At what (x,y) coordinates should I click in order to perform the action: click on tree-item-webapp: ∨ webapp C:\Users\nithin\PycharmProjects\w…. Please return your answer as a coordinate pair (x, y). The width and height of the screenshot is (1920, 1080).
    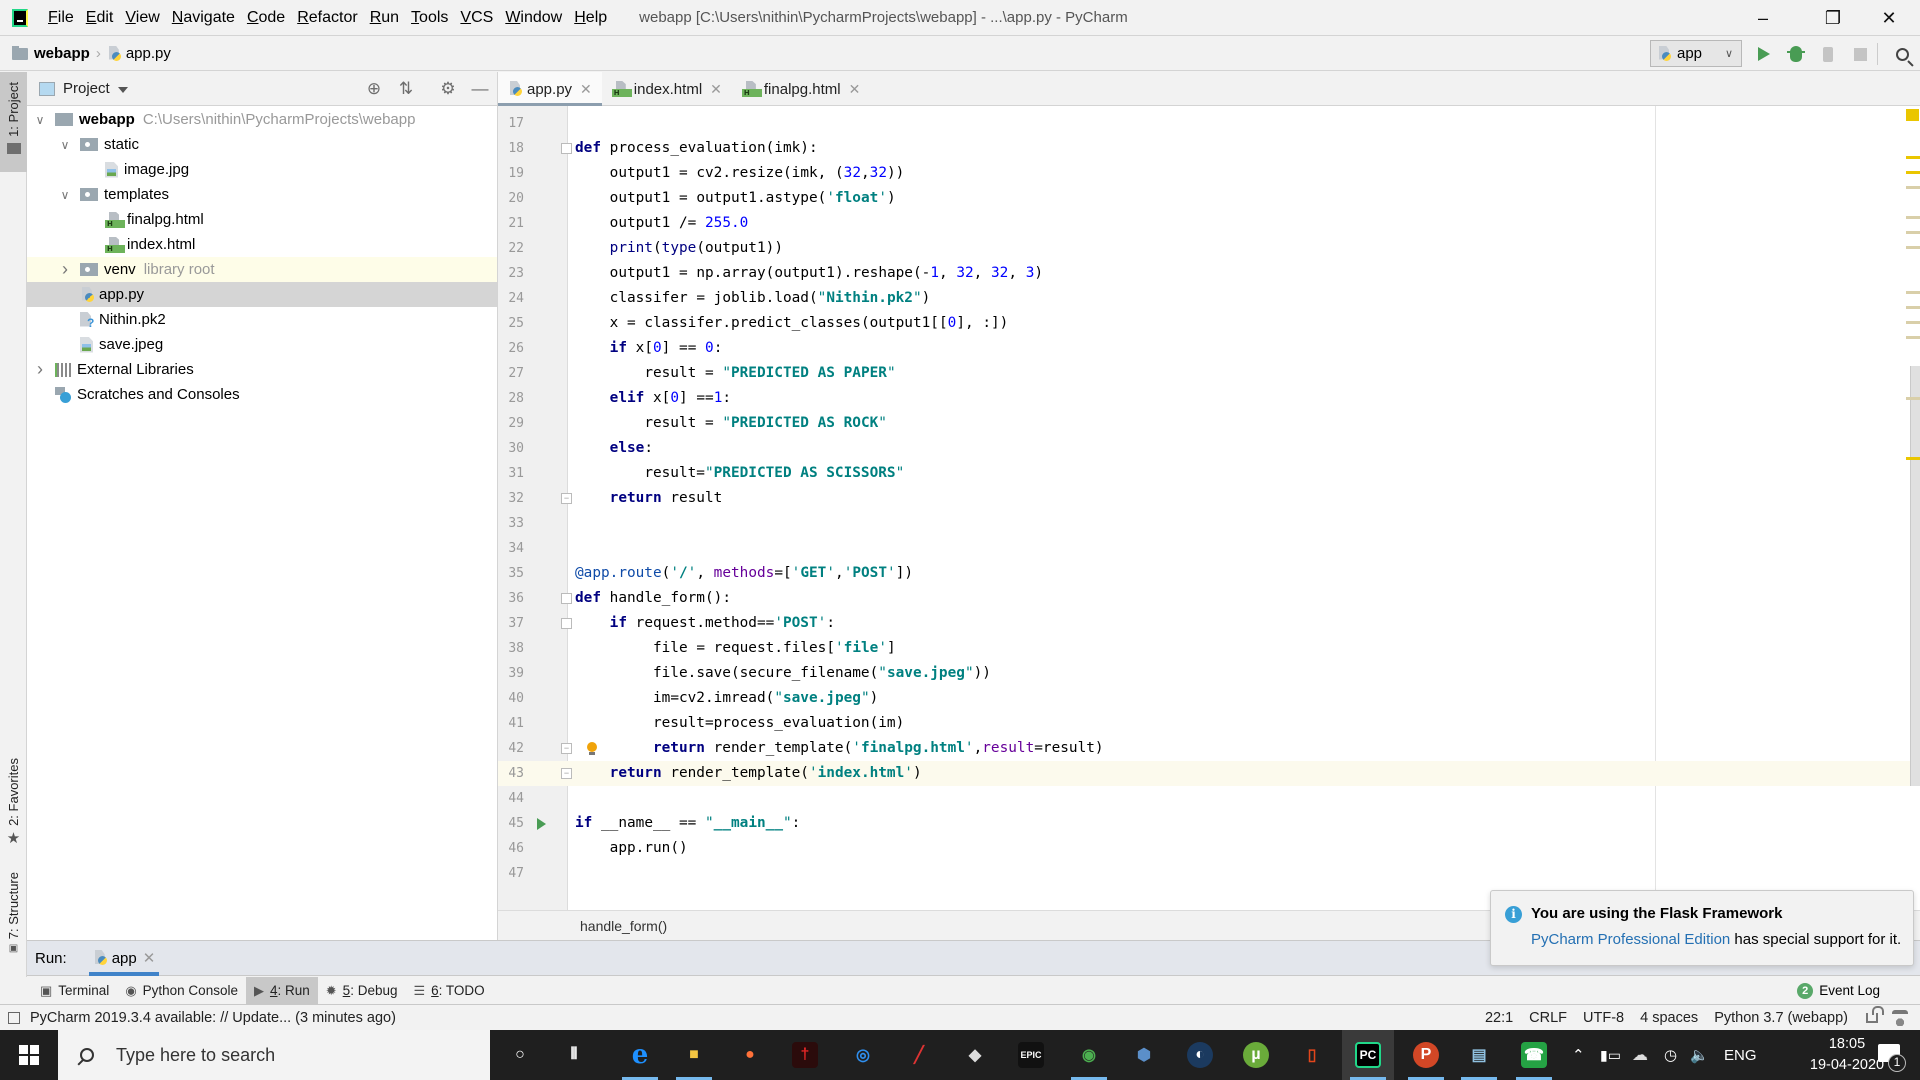
    Looking at the image, I should click on (262, 119).